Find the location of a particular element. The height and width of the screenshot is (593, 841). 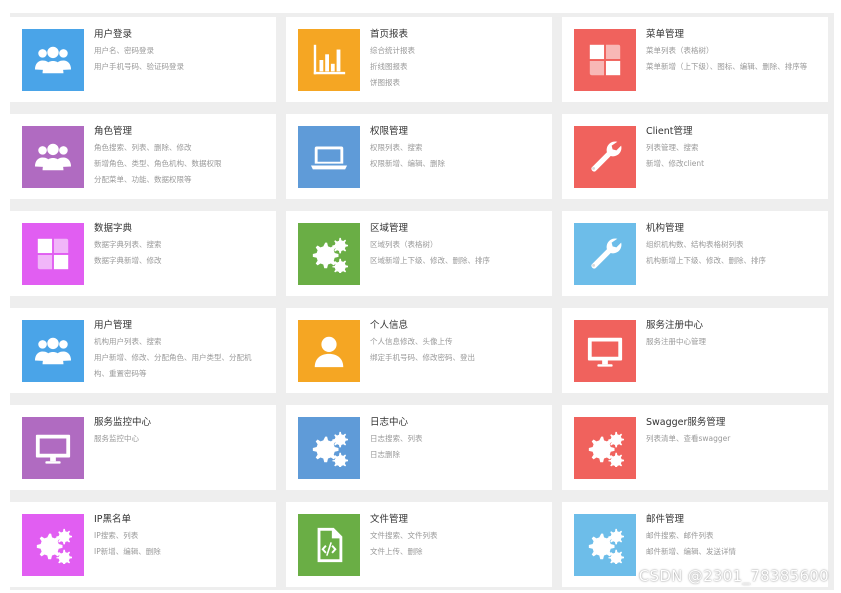

module-description-line: 文件上传、删除 is located at coordinates (396, 551).